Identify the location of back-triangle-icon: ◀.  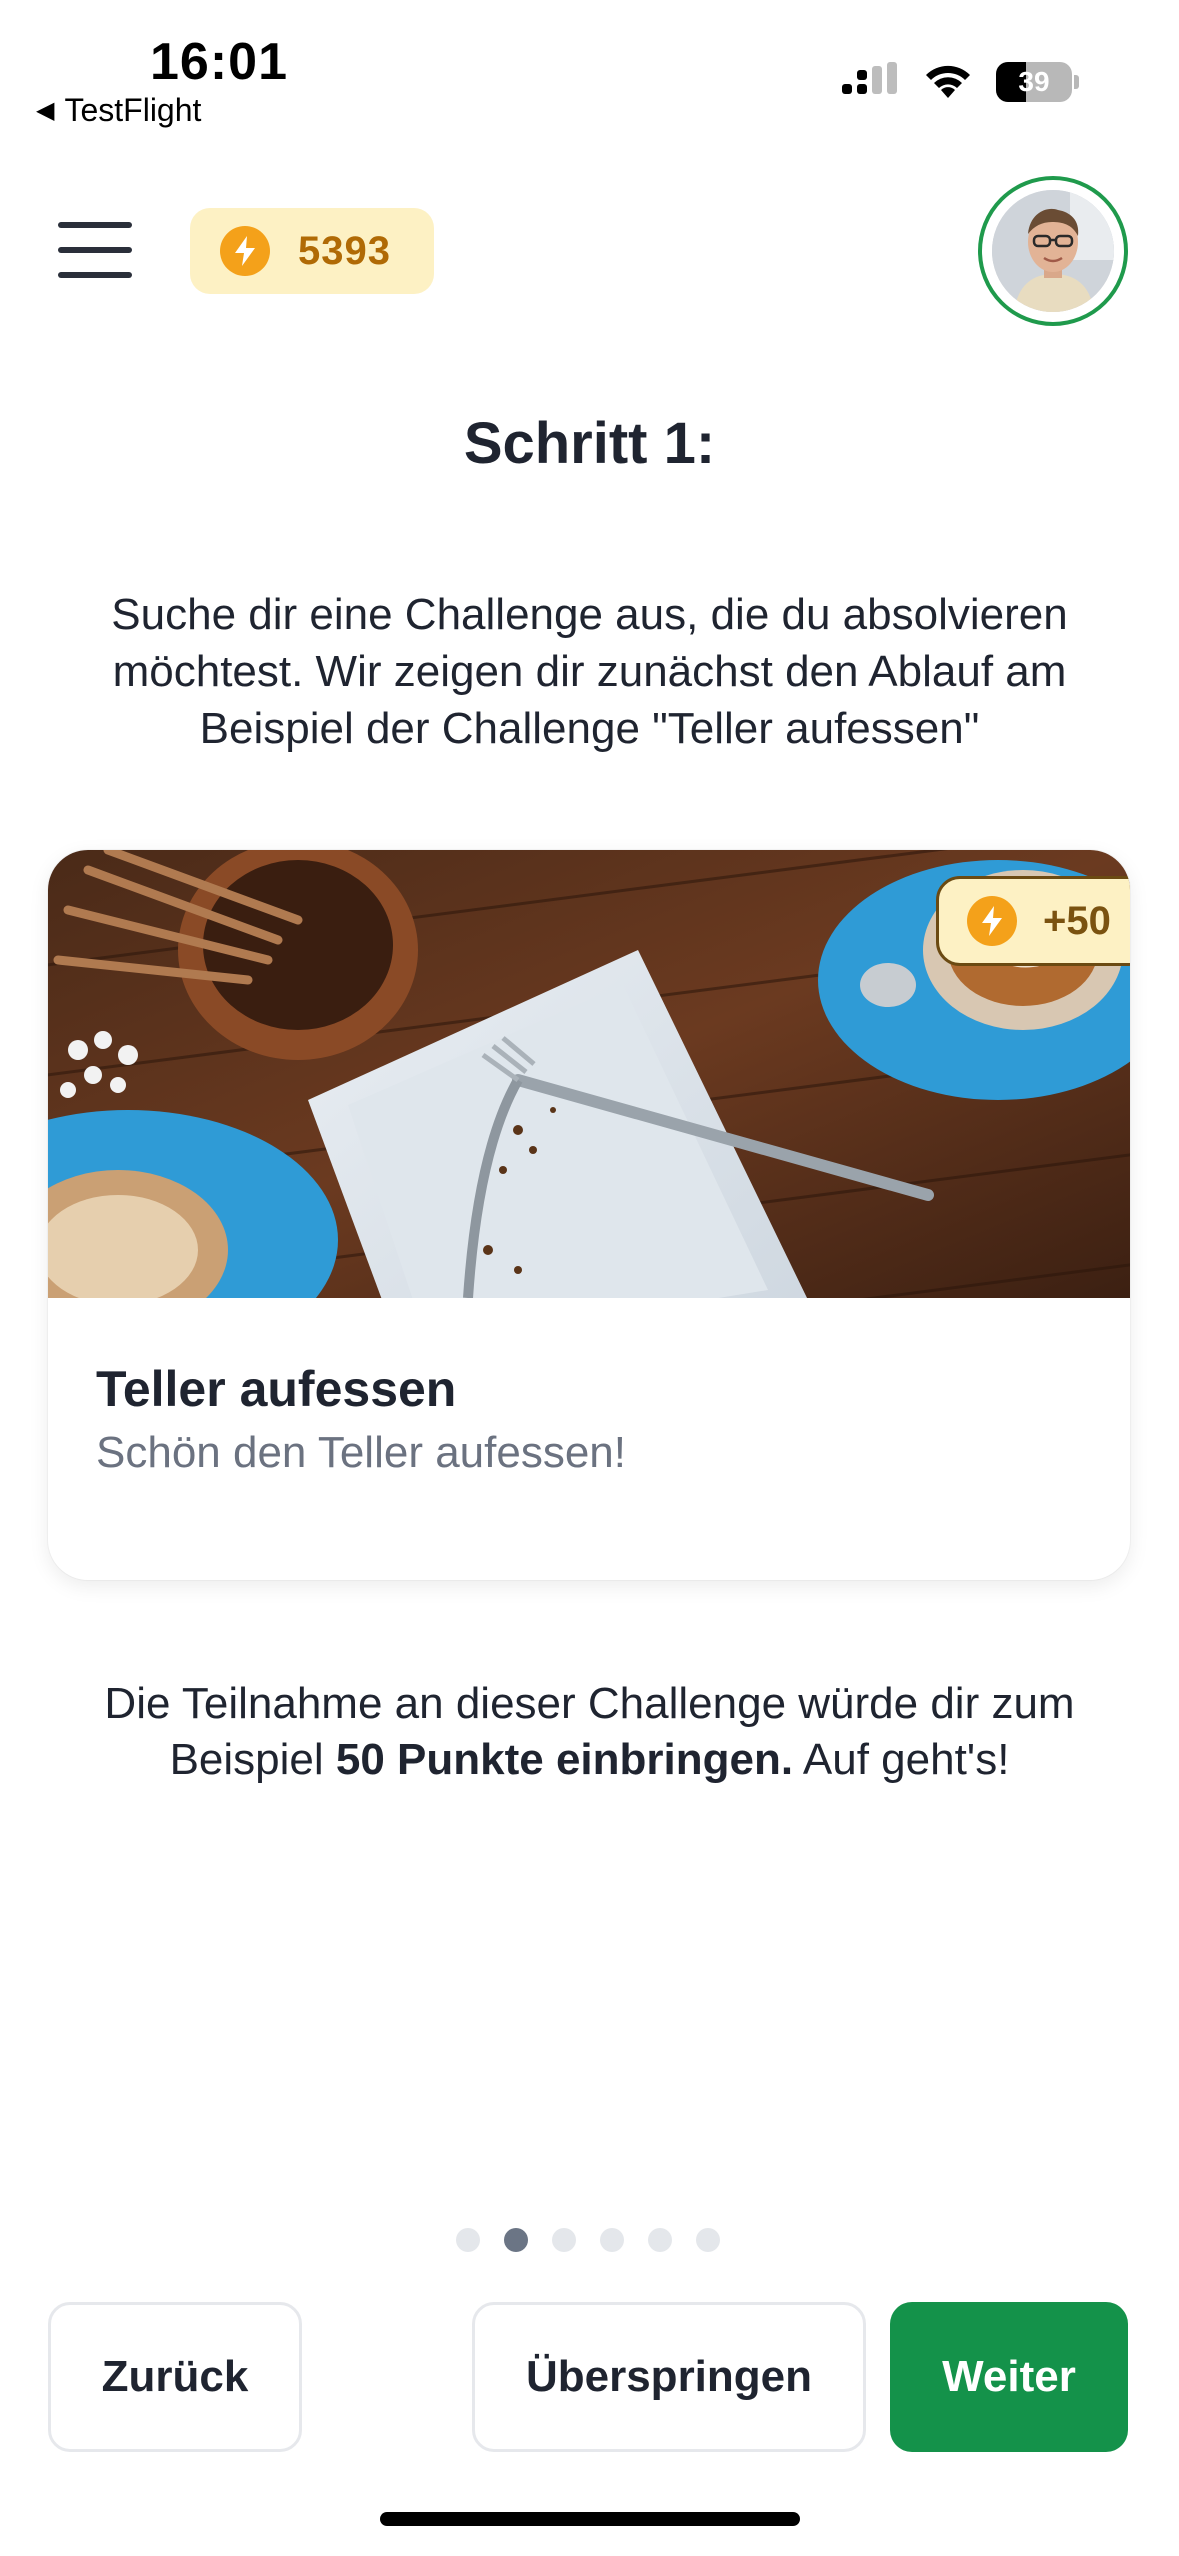
(45, 110).